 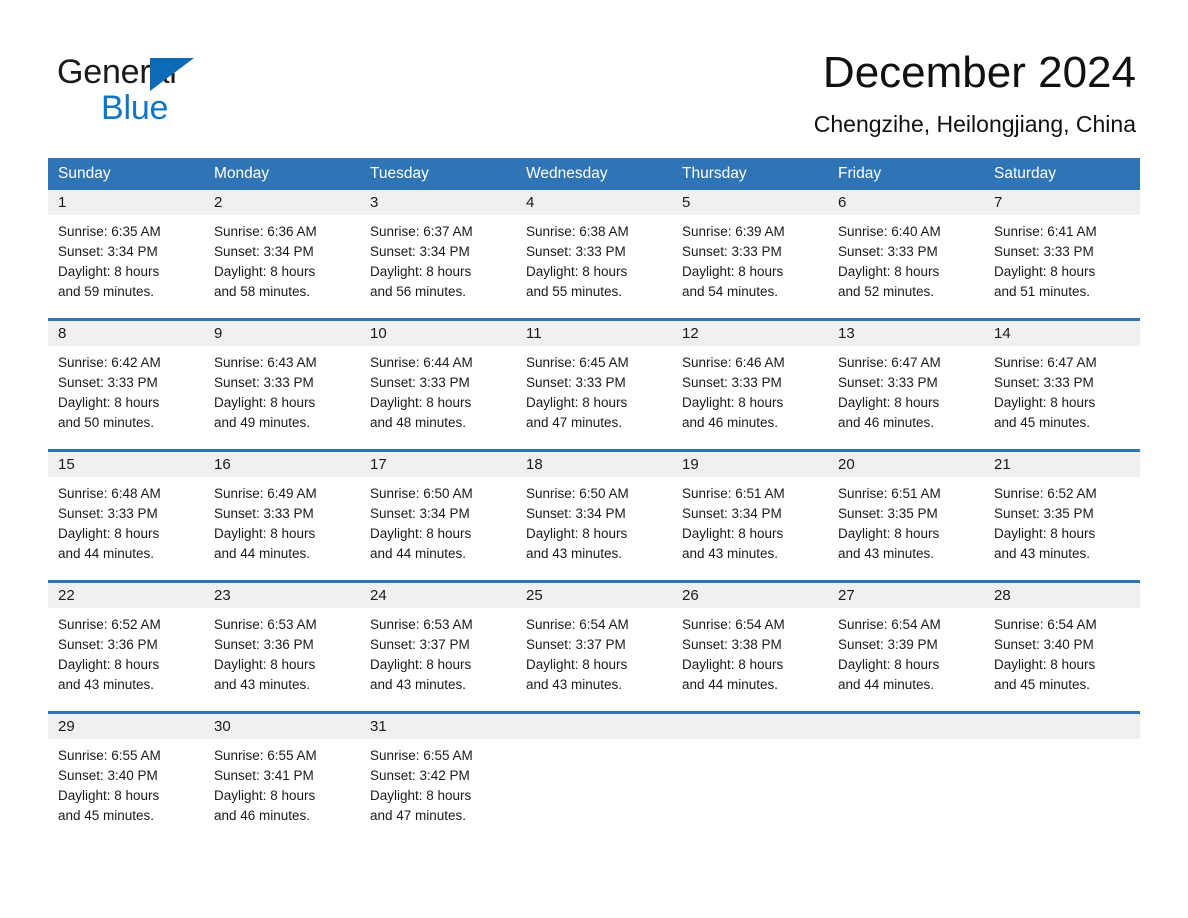 I want to click on day-number: 18, so click(x=594, y=464).